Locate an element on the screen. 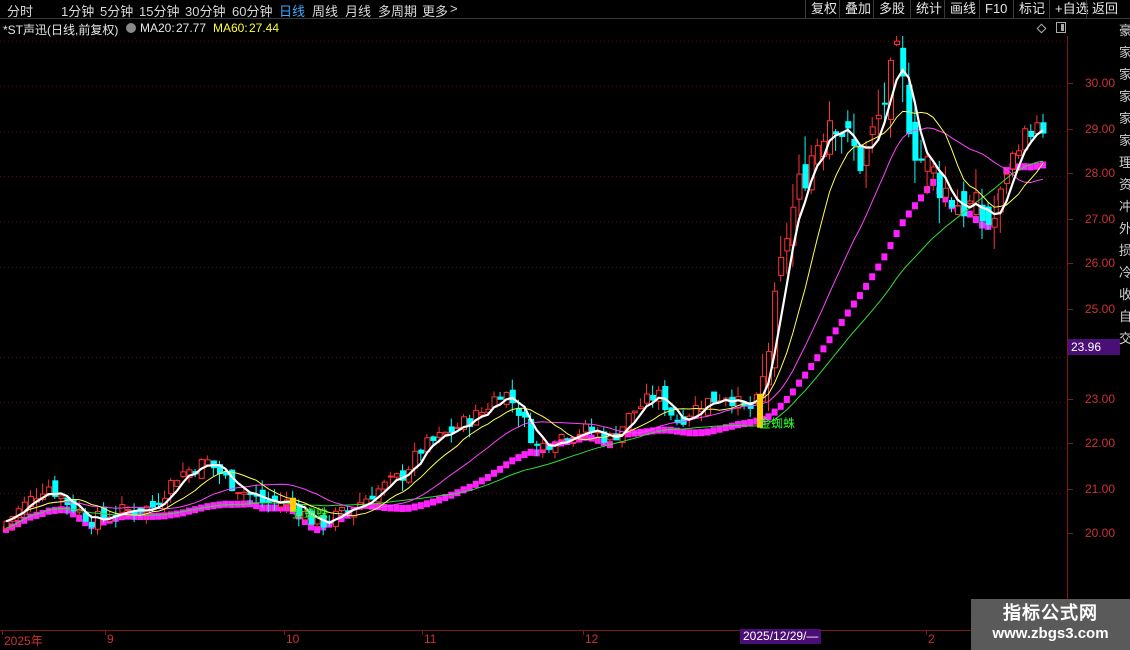 The width and height of the screenshot is (1130, 650). period-tab-monthly: 月线 is located at coordinates (358, 10).